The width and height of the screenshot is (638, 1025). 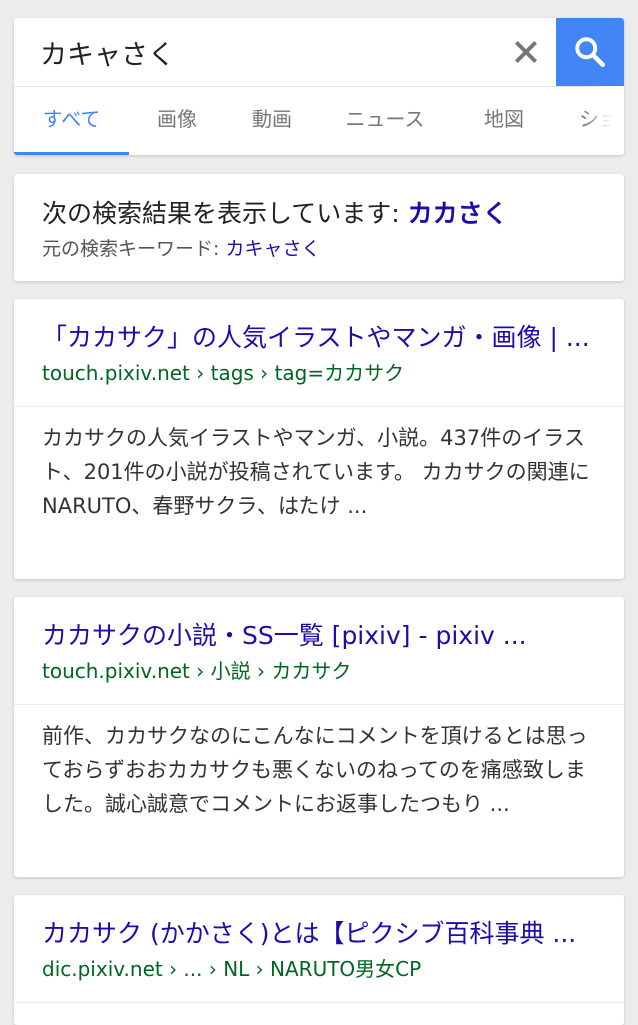 What do you see at coordinates (71, 120) in the screenshot?
I see `tab-all: すべて` at bounding box center [71, 120].